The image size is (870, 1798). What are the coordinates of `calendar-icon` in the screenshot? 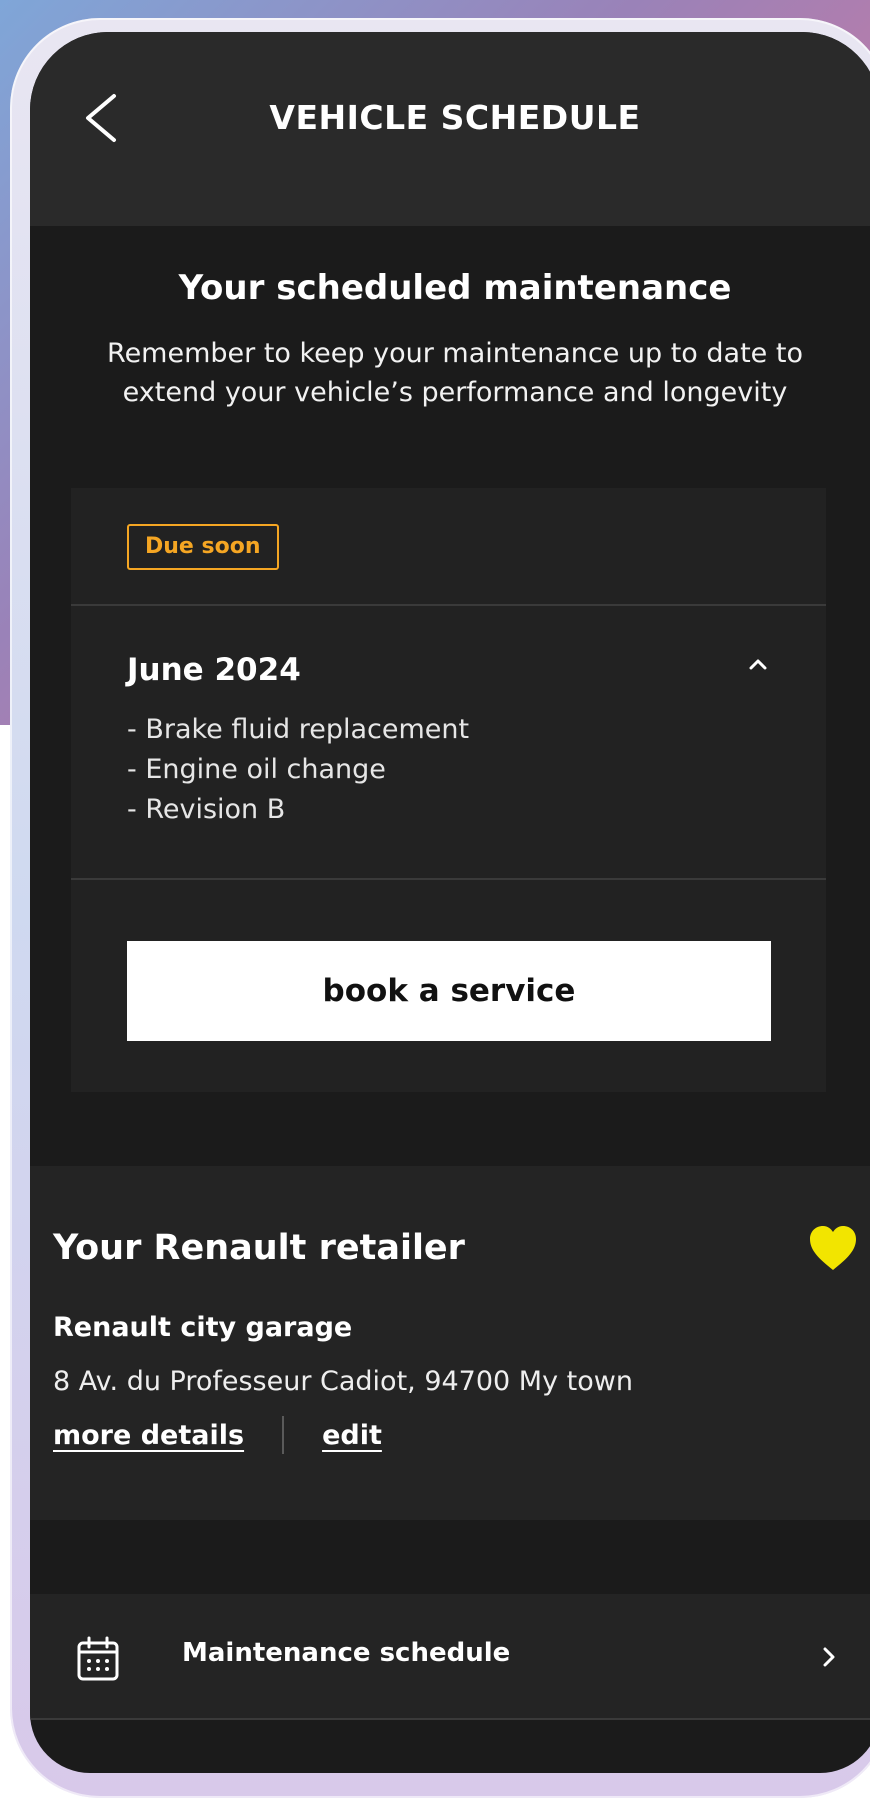 It's located at (98, 1658).